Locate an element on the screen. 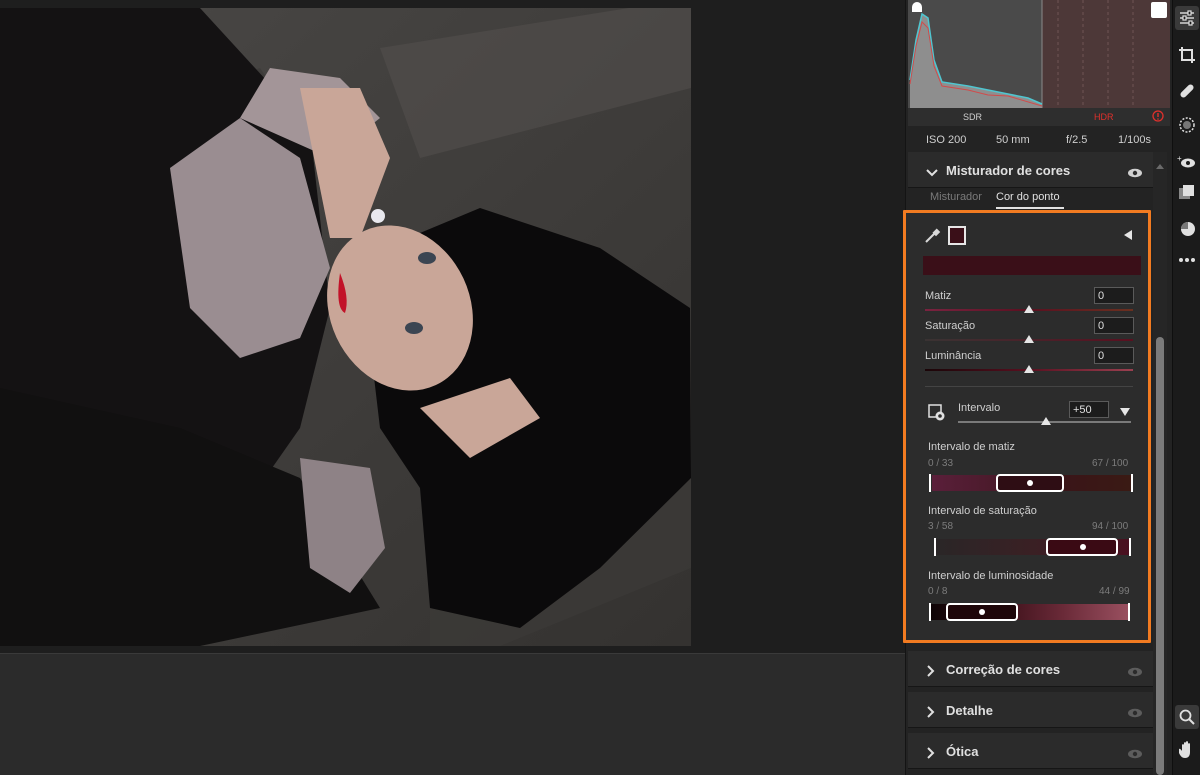  section-color-correction: Correção de cores is located at coordinates (1030, 669).